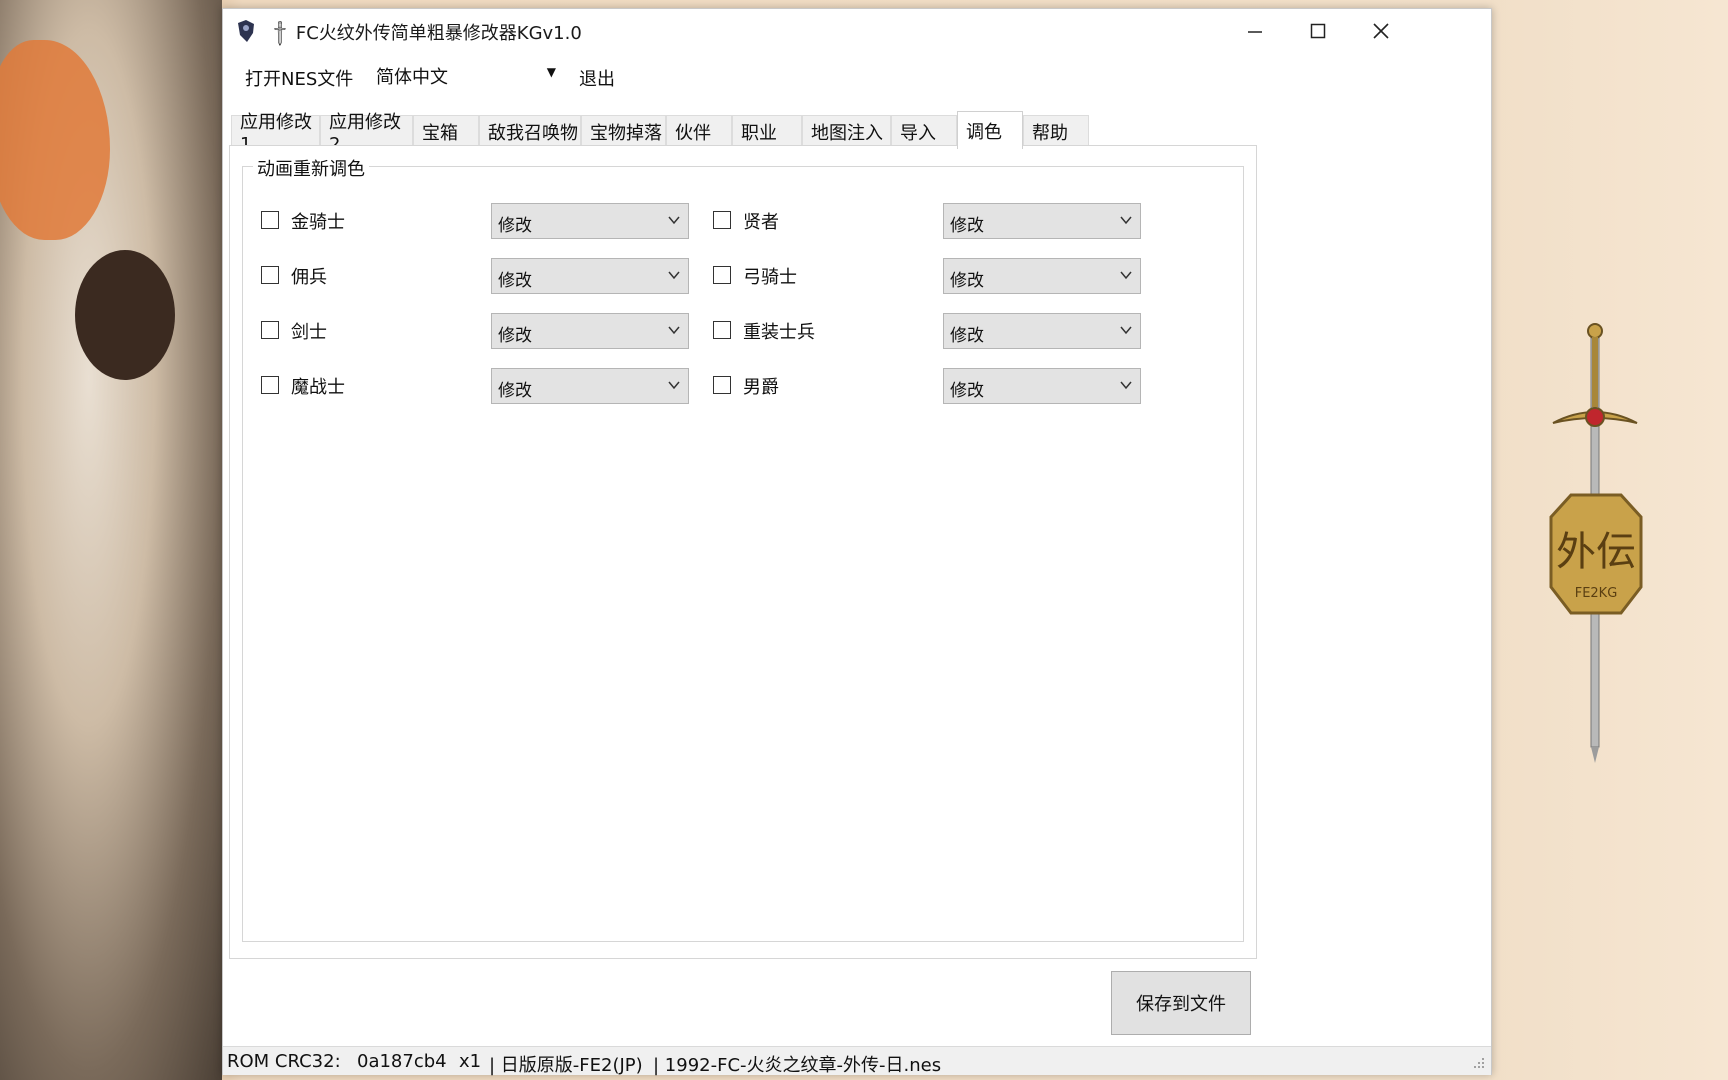 This screenshot has width=1728, height=1080. I want to click on close-icon, so click(1381, 31).